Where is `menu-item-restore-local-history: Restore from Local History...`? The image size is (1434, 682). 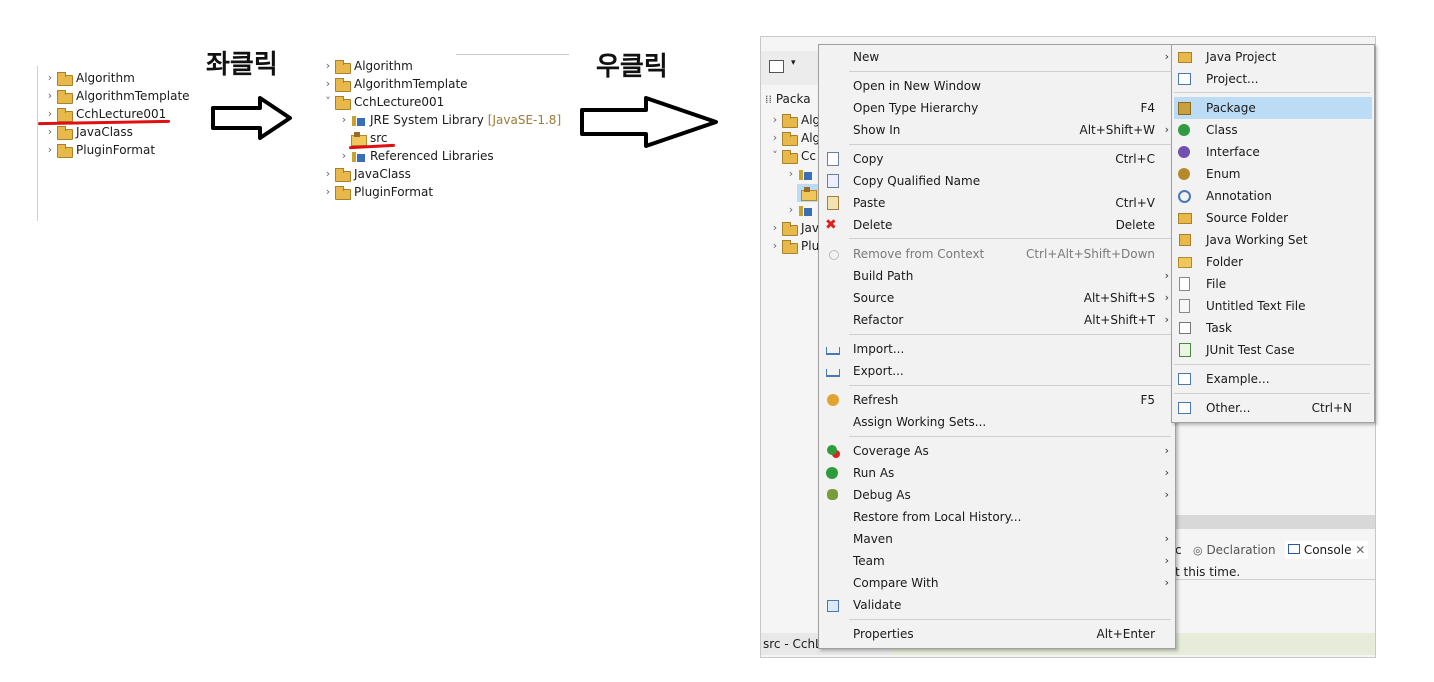 menu-item-restore-local-history: Restore from Local History... is located at coordinates (997, 517).